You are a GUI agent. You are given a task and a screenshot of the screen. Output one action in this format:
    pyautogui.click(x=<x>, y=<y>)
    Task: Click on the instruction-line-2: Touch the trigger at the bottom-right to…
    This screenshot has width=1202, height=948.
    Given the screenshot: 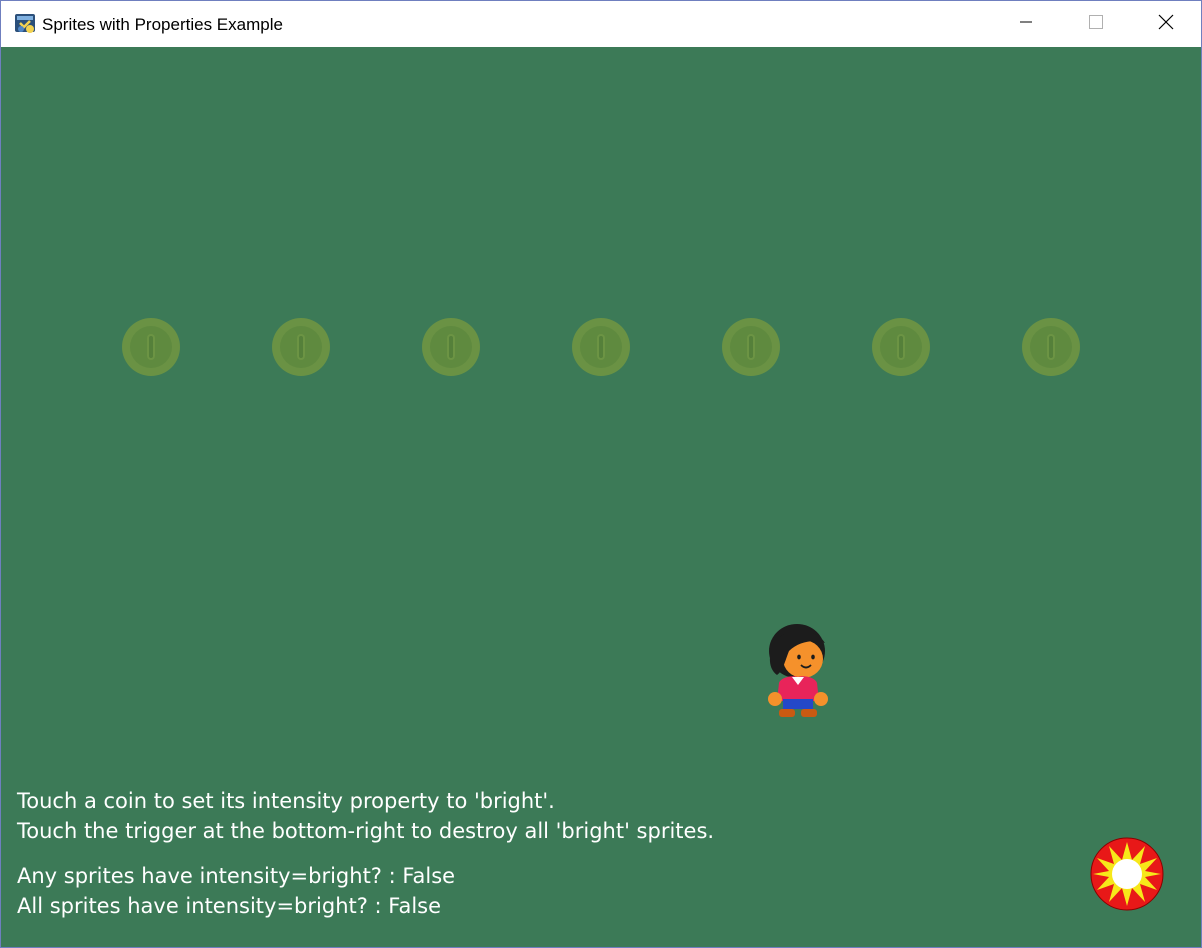 What is the action you would take?
    pyautogui.click(x=366, y=831)
    